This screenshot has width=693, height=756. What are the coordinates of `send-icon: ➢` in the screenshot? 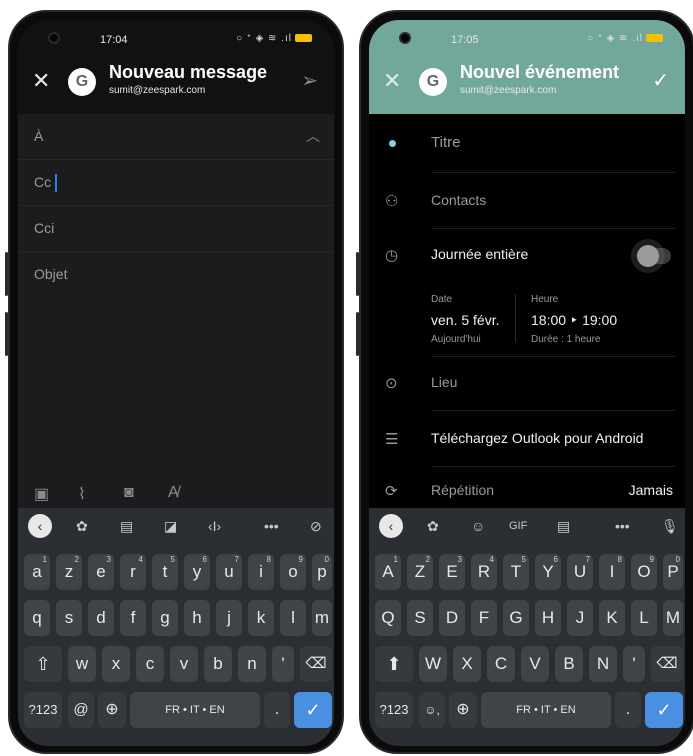 It's located at (309, 80).